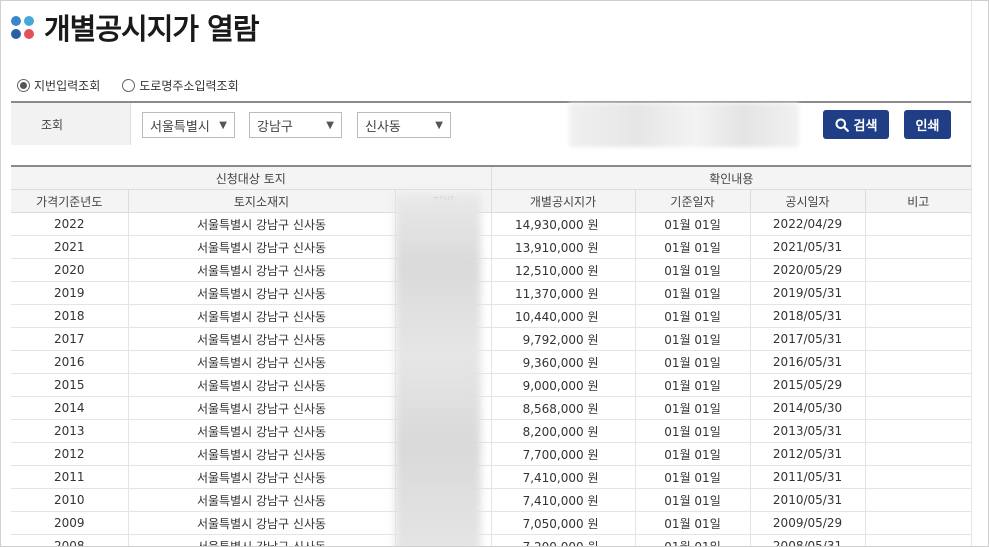  I want to click on table-cell: 2018/05/31, so click(808, 316).